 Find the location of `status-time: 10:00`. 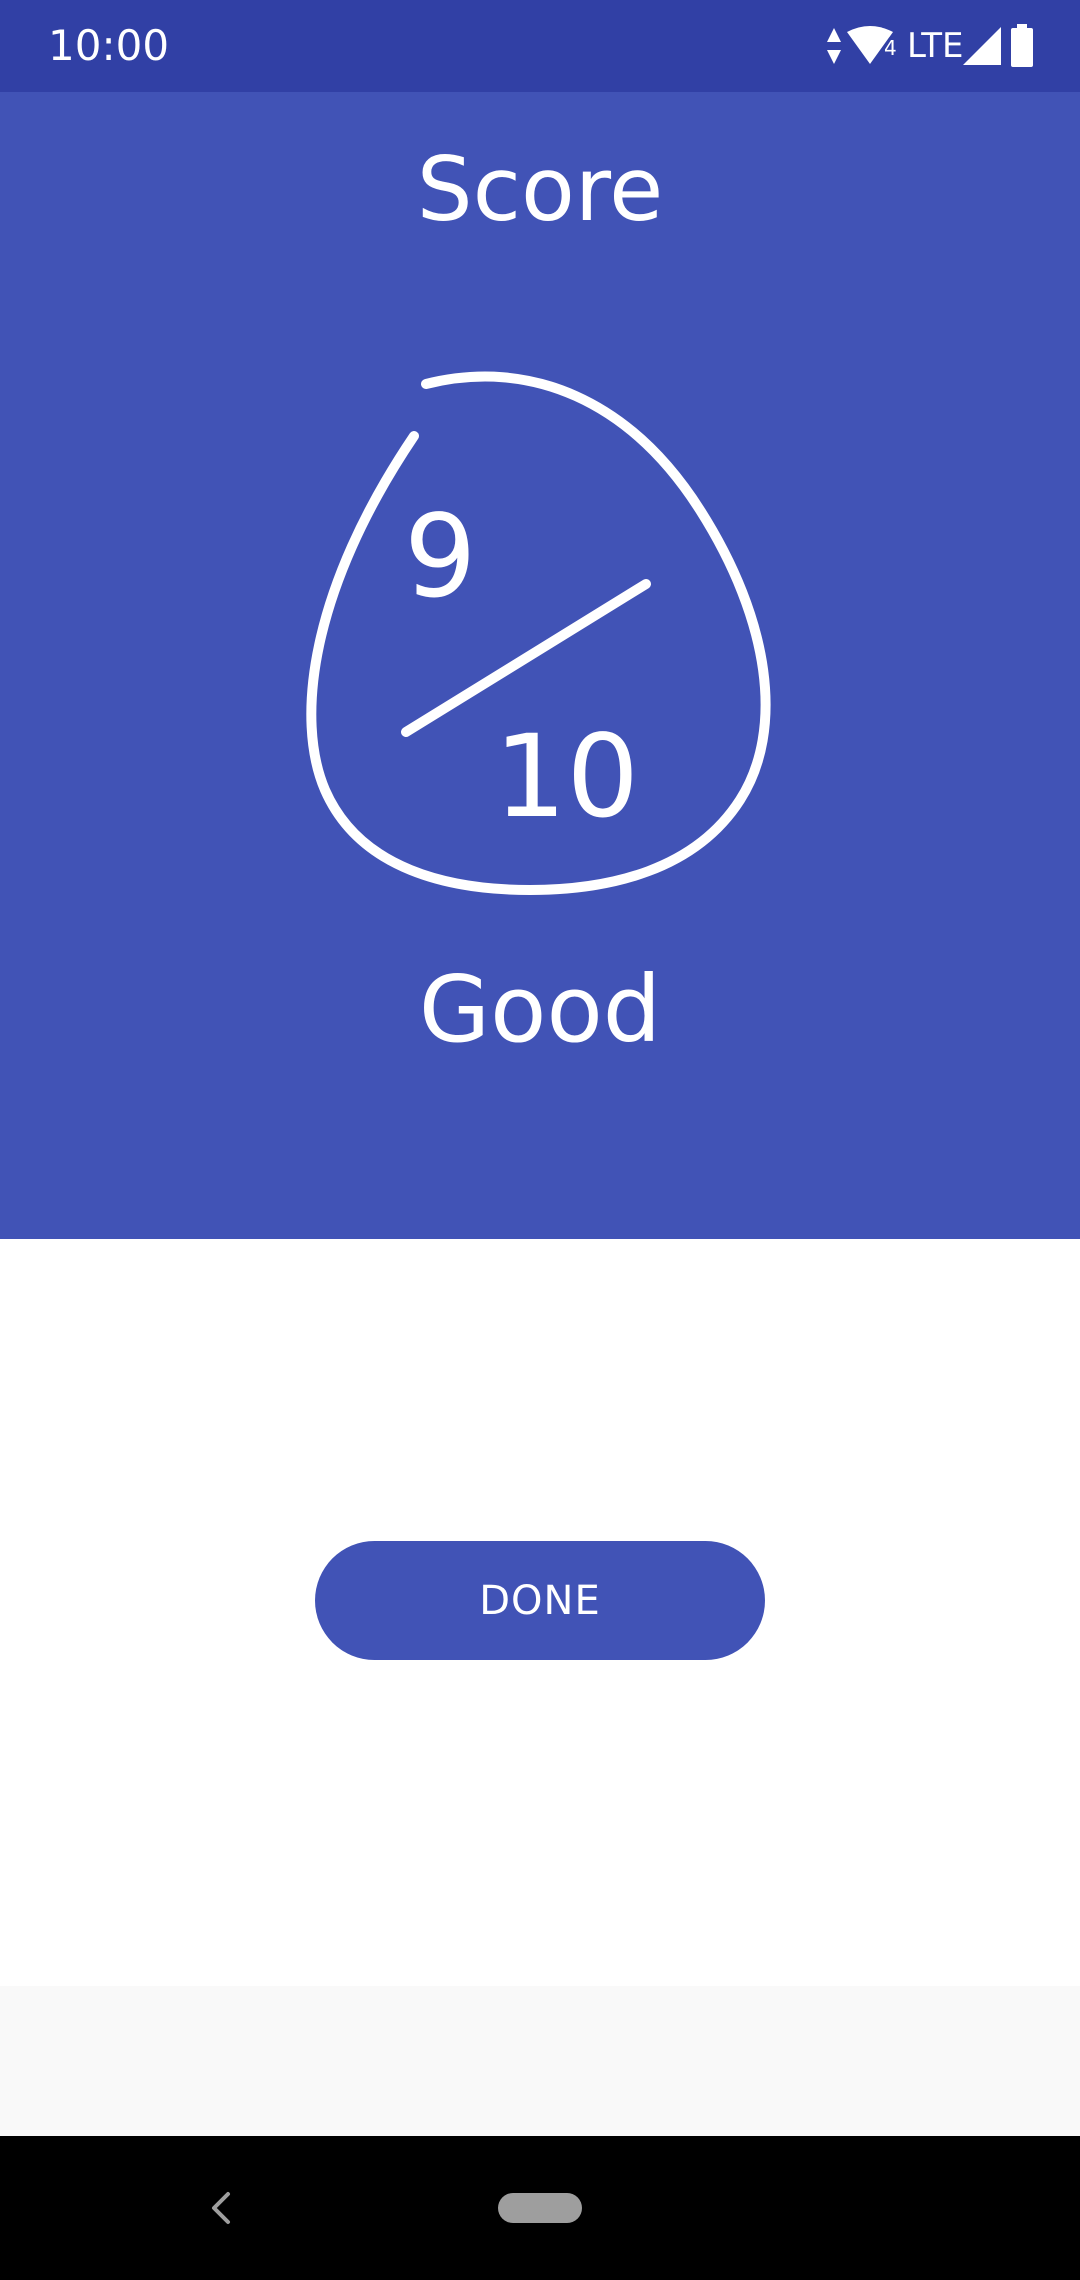

status-time: 10:00 is located at coordinates (109, 45).